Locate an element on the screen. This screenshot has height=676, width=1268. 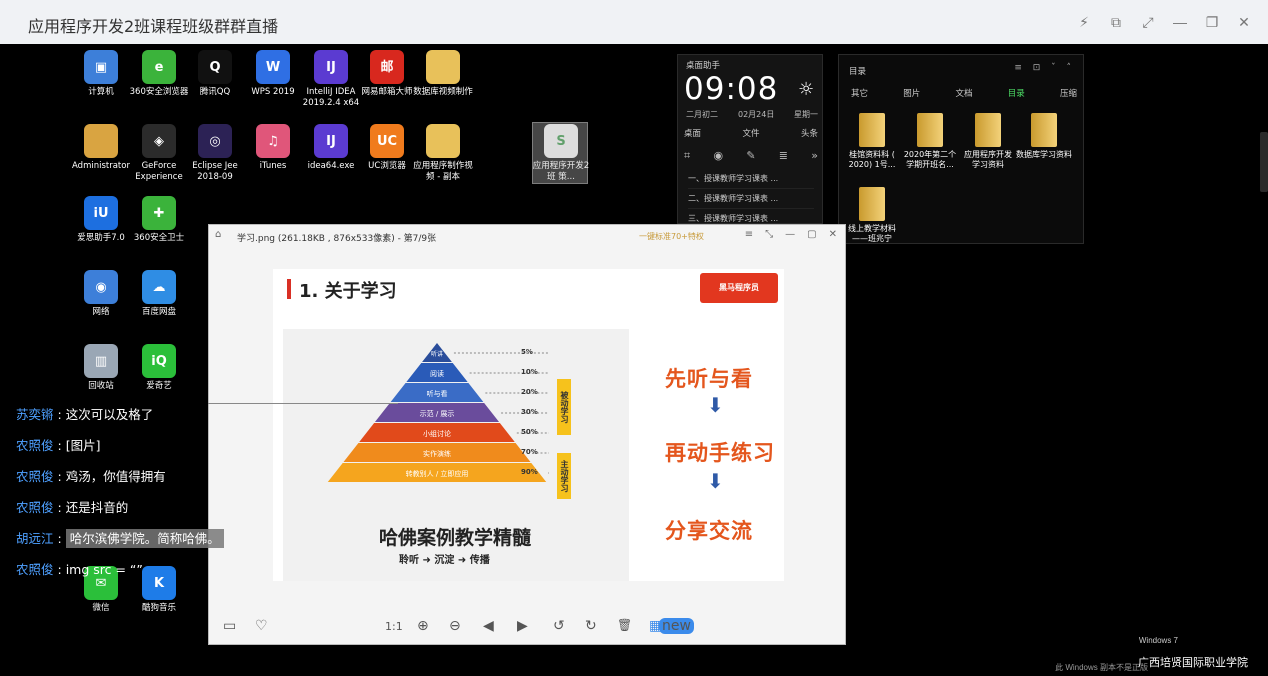
crop-icon: ⌗ is located at coordinates (687, 156).